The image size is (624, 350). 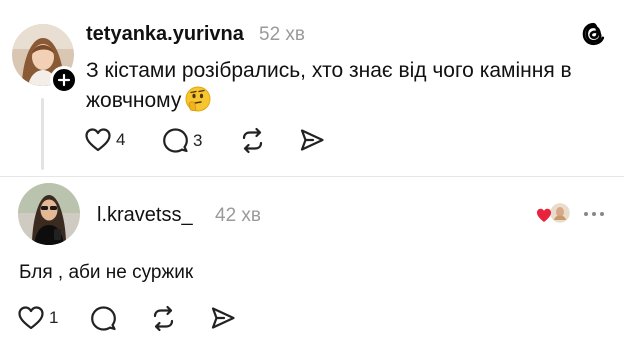 I want to click on threads-logo-icon, so click(x=594, y=34).